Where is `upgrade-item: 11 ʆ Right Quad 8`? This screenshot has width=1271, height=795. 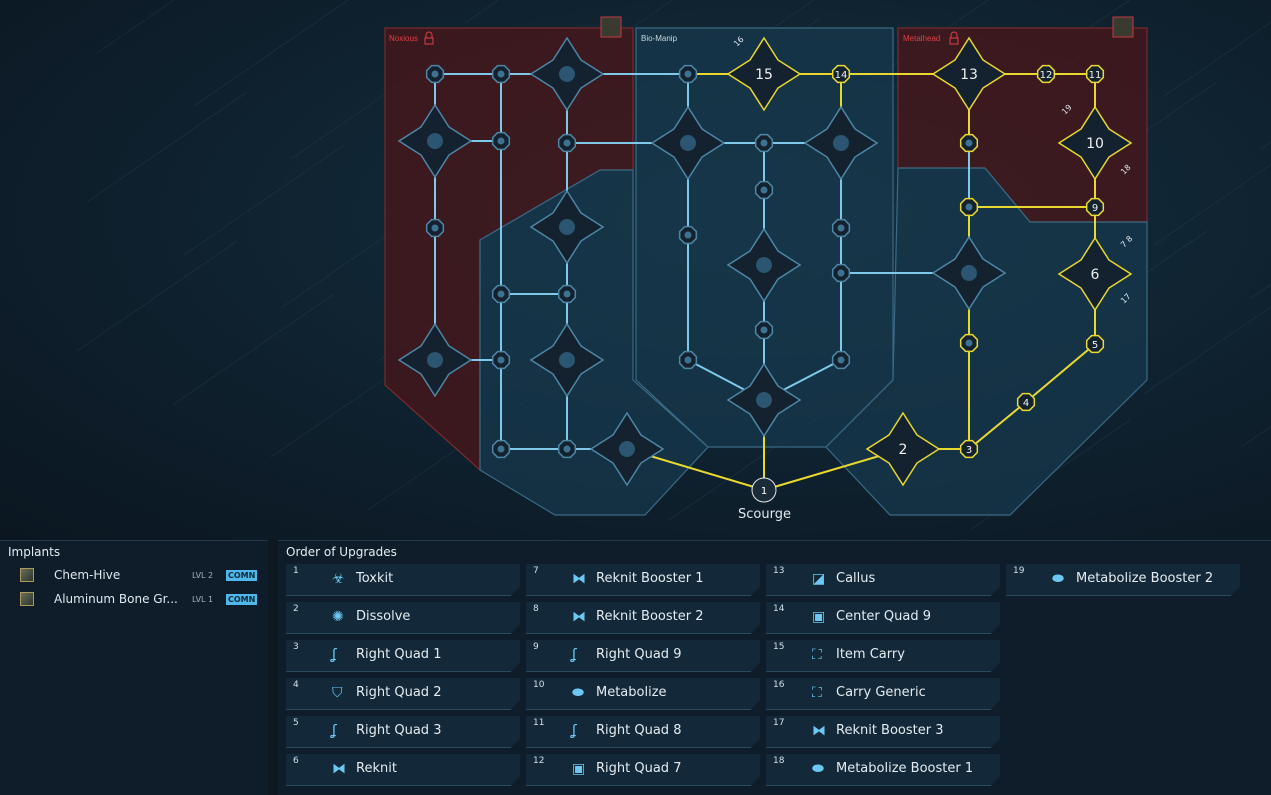
upgrade-item: 11 ʆ Right Quad 8 is located at coordinates (643, 732).